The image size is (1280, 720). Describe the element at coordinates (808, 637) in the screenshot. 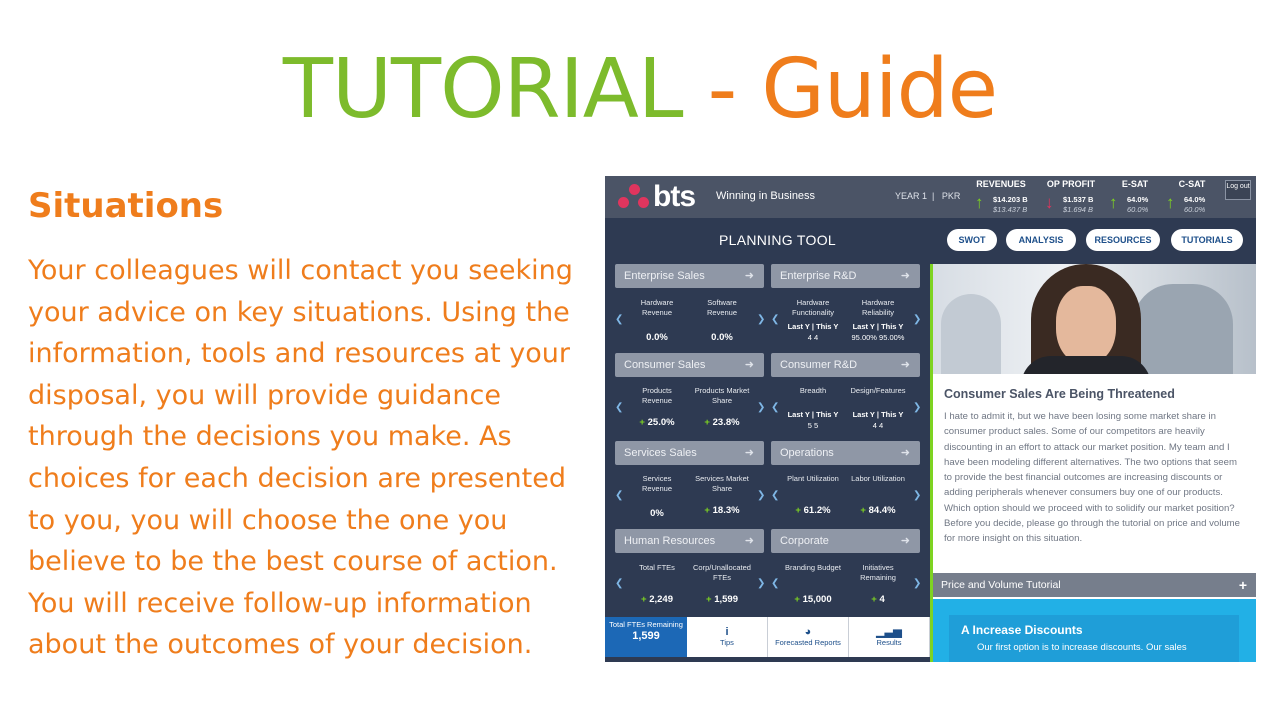

I see `forecasted-reports-button: ◕ Forecasted Reports` at that location.